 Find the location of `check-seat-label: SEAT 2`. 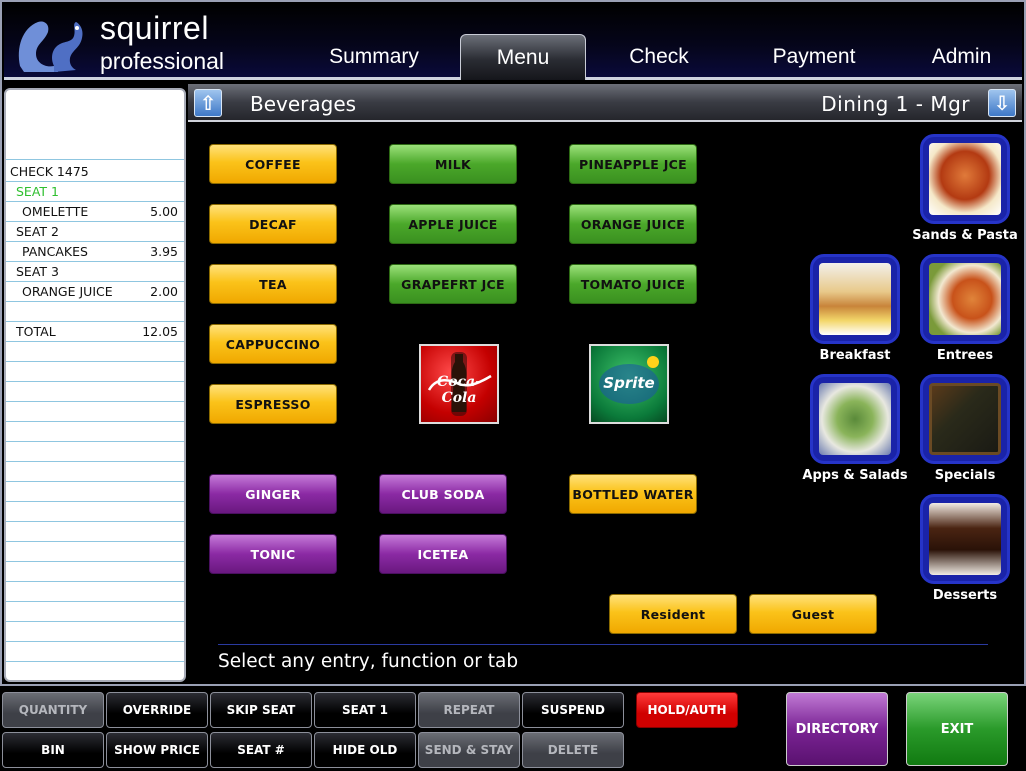

check-seat-label: SEAT 2 is located at coordinates (37, 231).